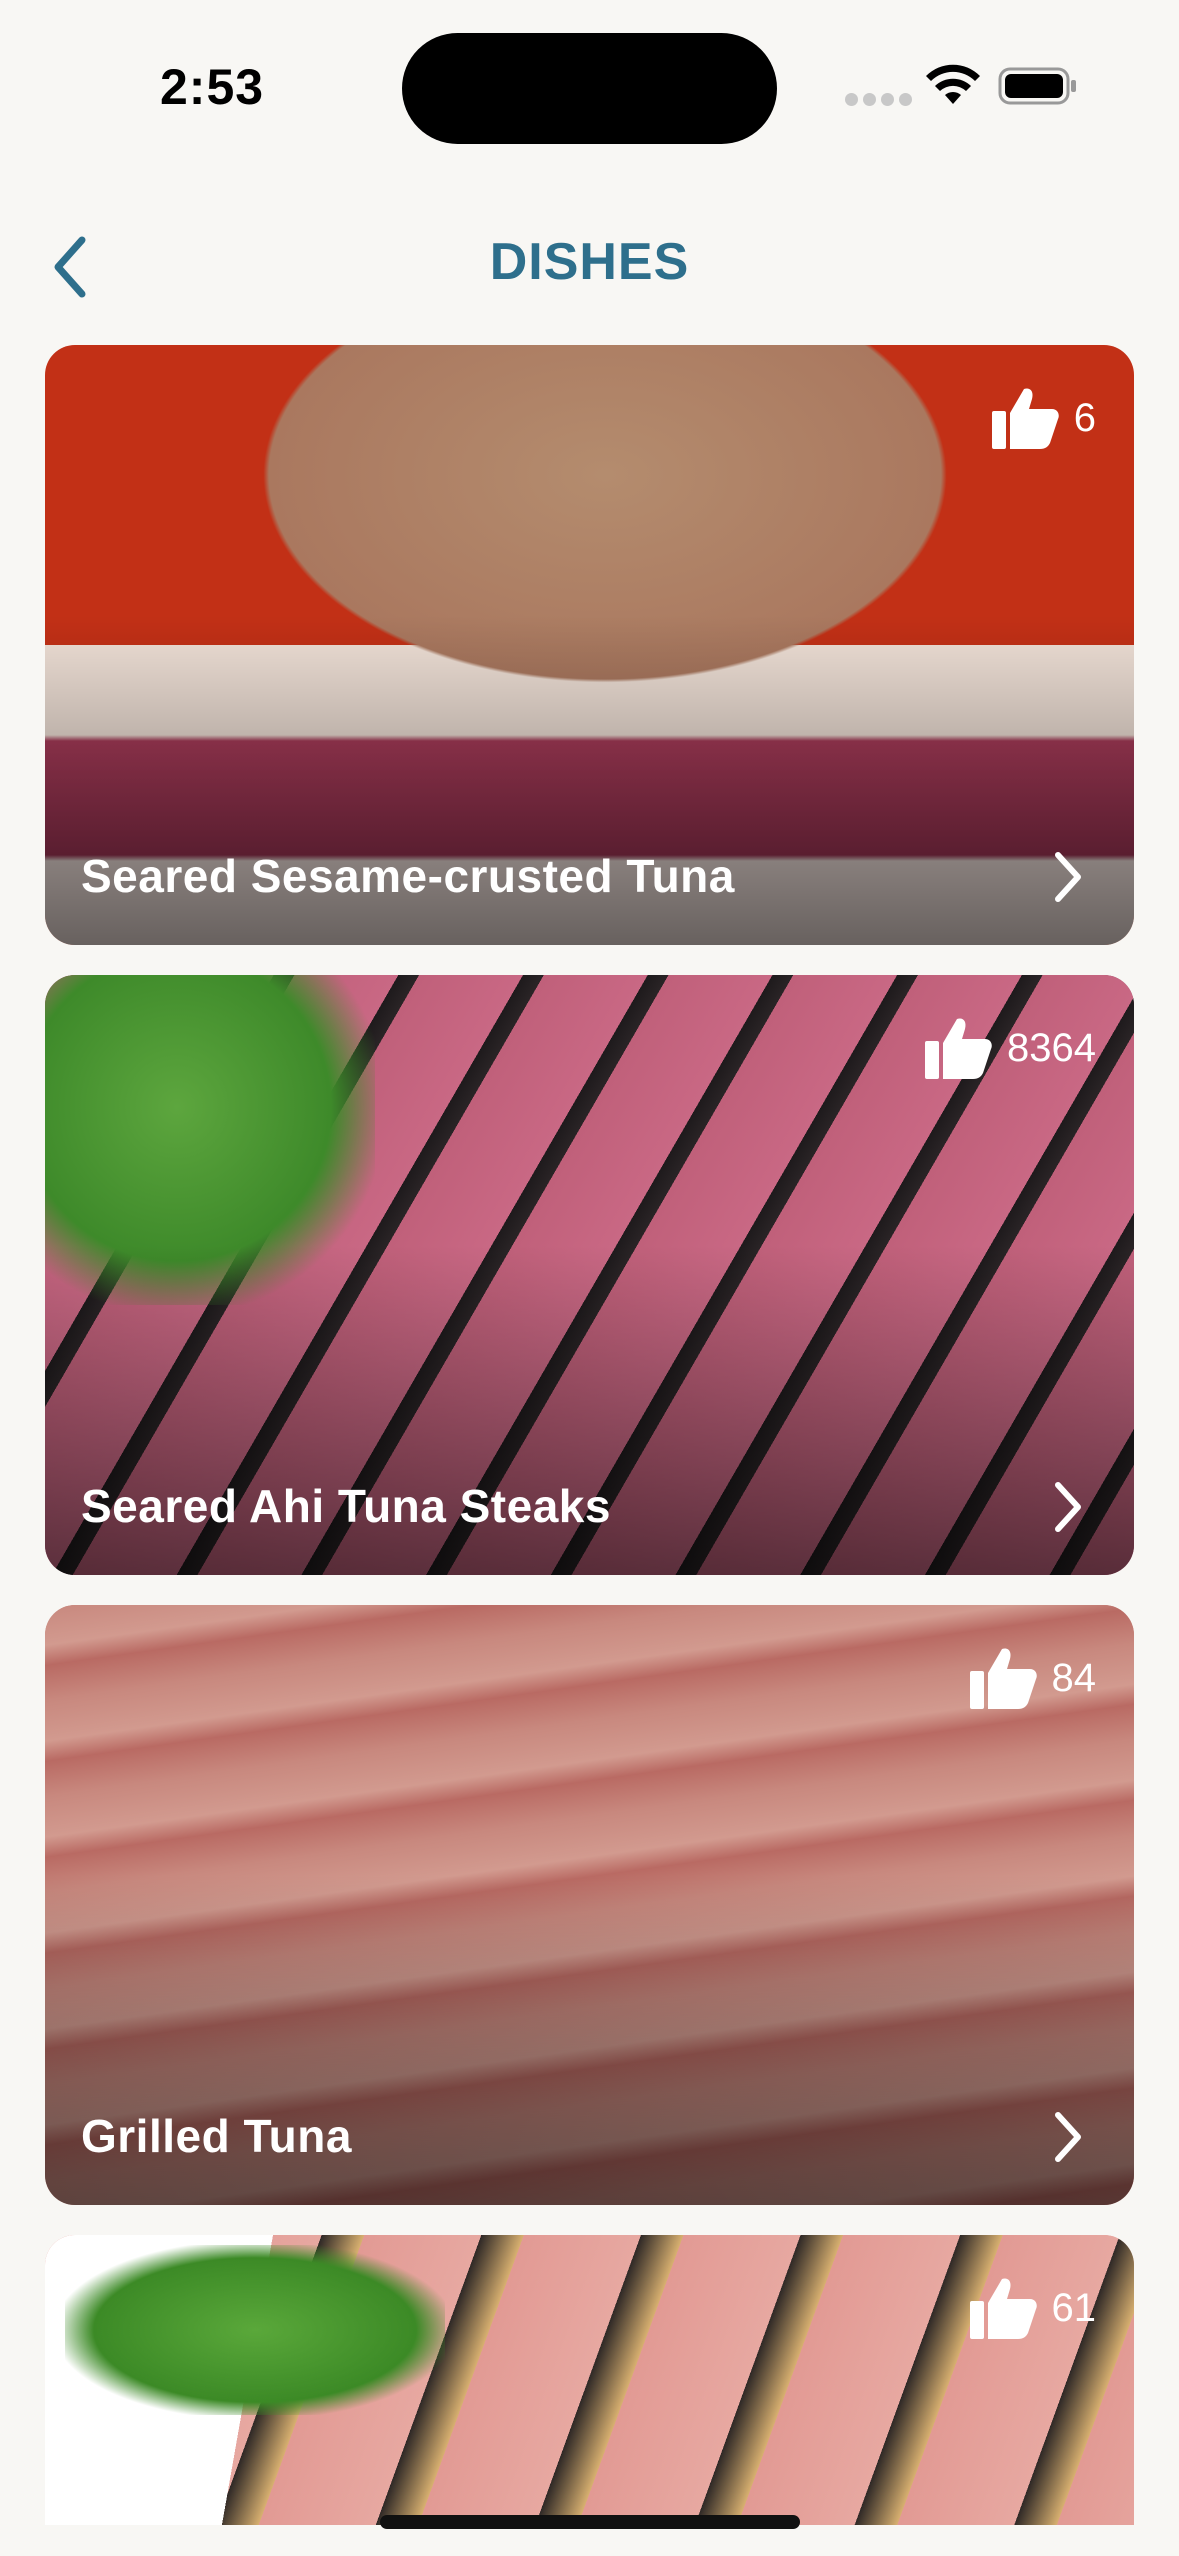 The width and height of the screenshot is (1179, 2556). I want to click on dish-title: Seared Ahi Tuna Steaks, so click(346, 1506).